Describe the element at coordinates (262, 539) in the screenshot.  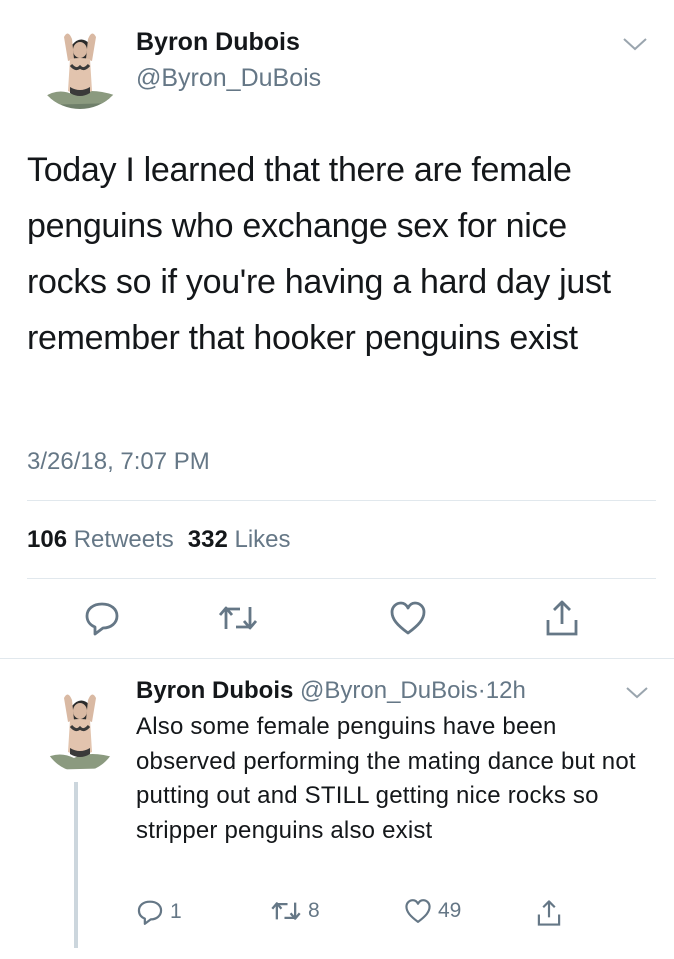
I see `likes-label: Likes` at that location.